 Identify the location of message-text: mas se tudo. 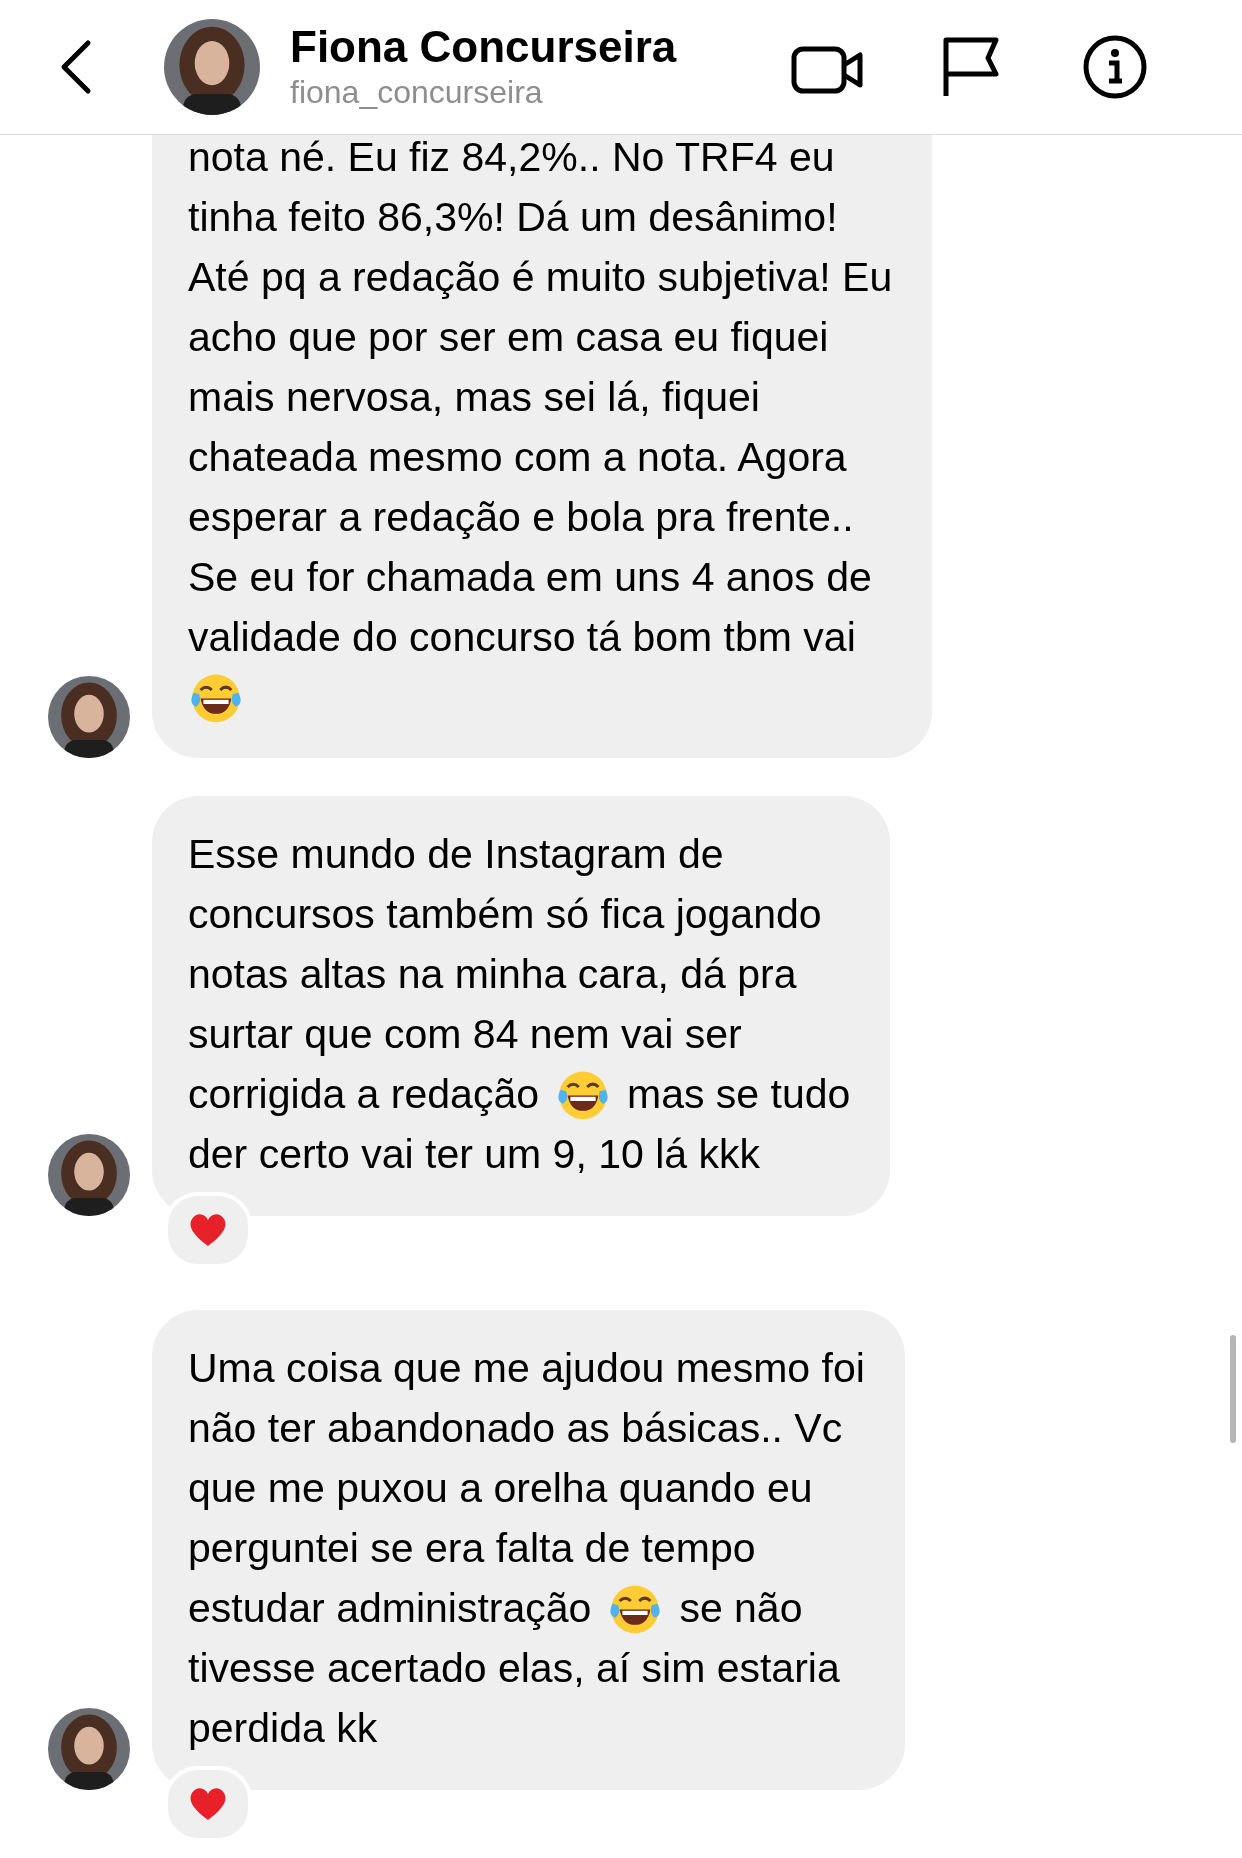
(739, 1094).